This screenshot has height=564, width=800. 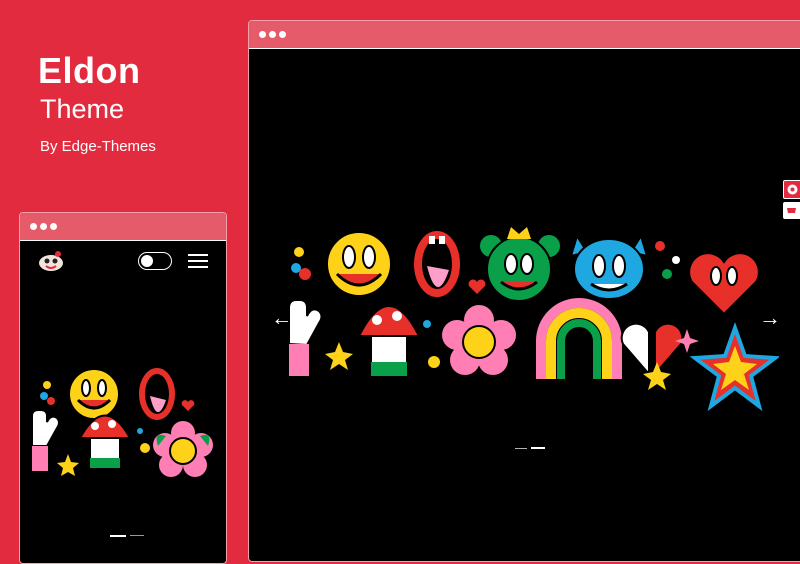 What do you see at coordinates (524, 35) in the screenshot?
I see `desktop-browser-bar` at bounding box center [524, 35].